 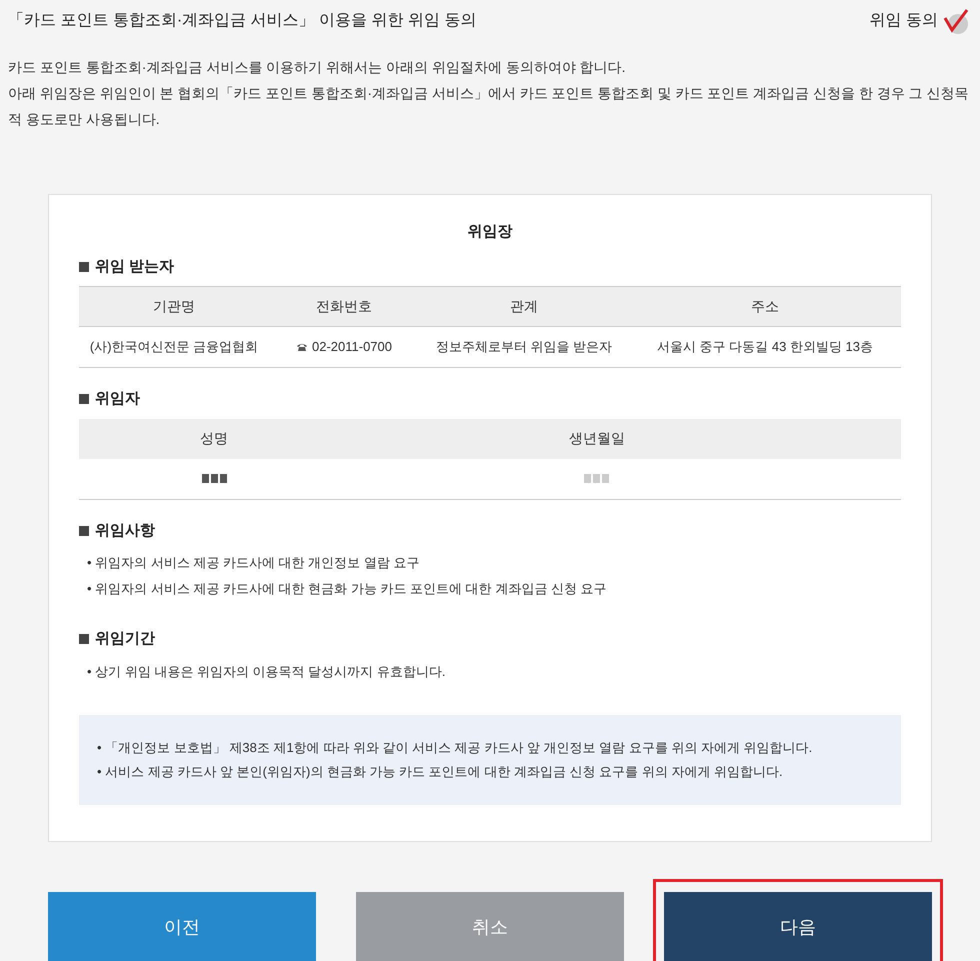 What do you see at coordinates (524, 307) in the screenshot?
I see `column-header: 관계` at bounding box center [524, 307].